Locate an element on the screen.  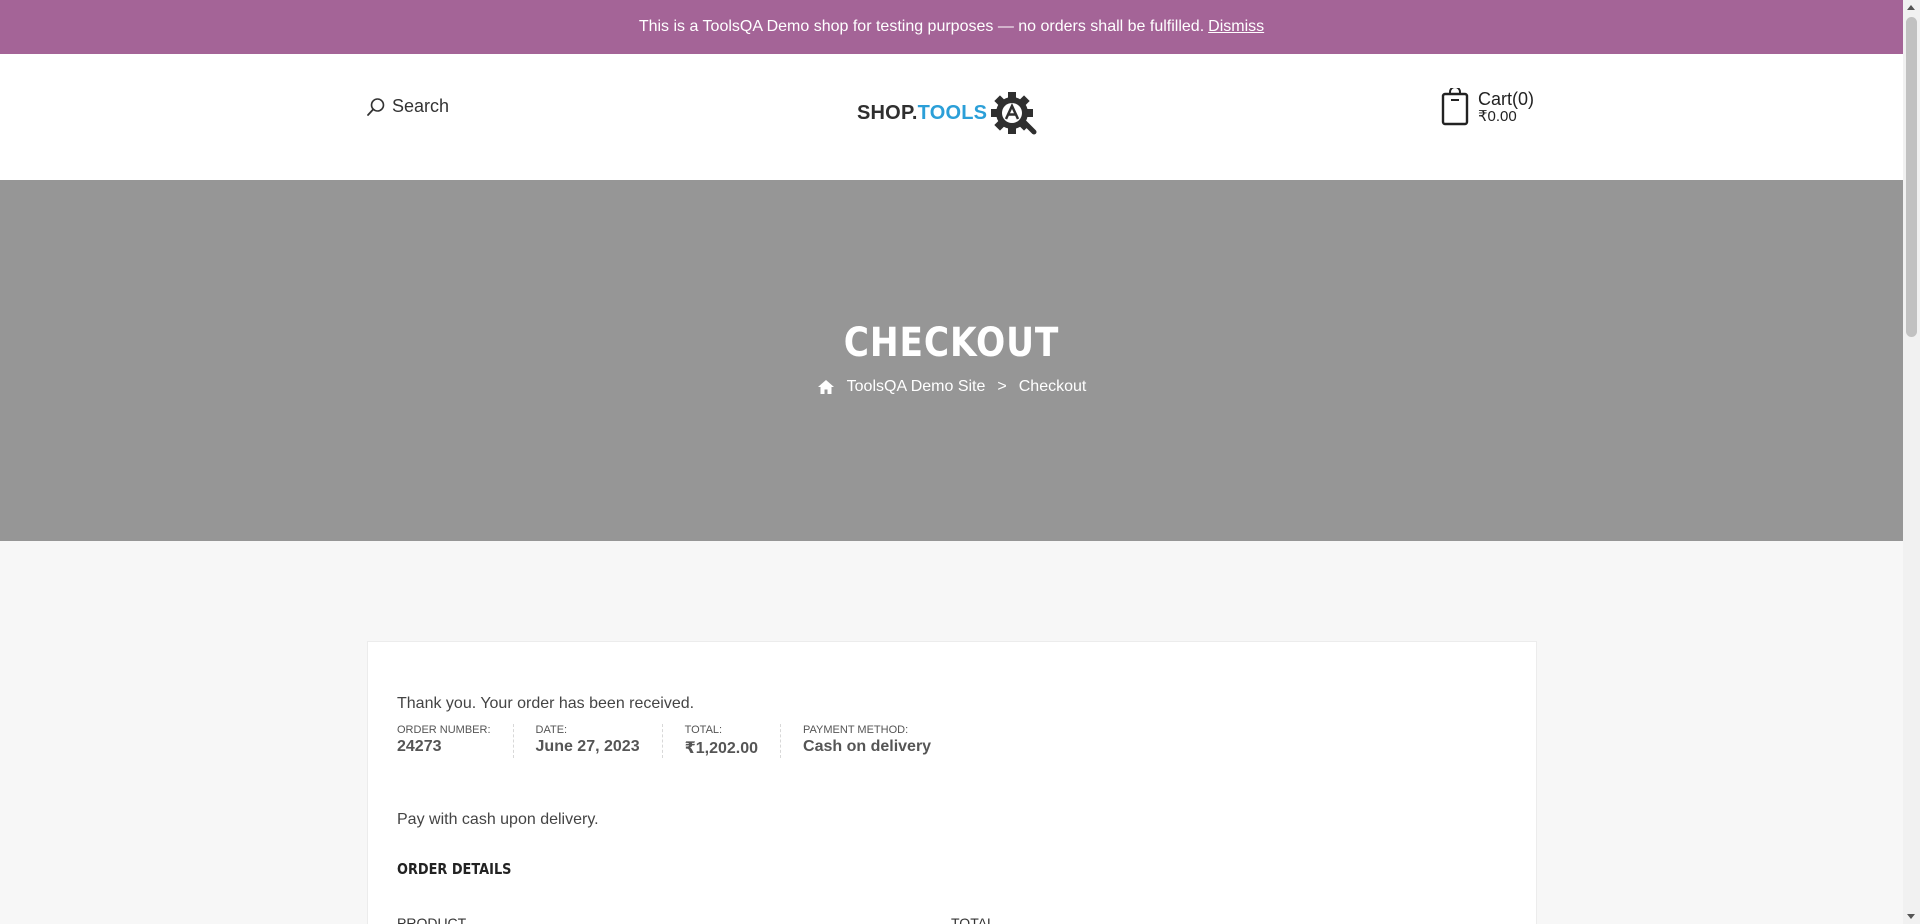
site-header: Search SHOP.TOOLS Cart(0) ₹0.00 is located at coordinates (951, 117).